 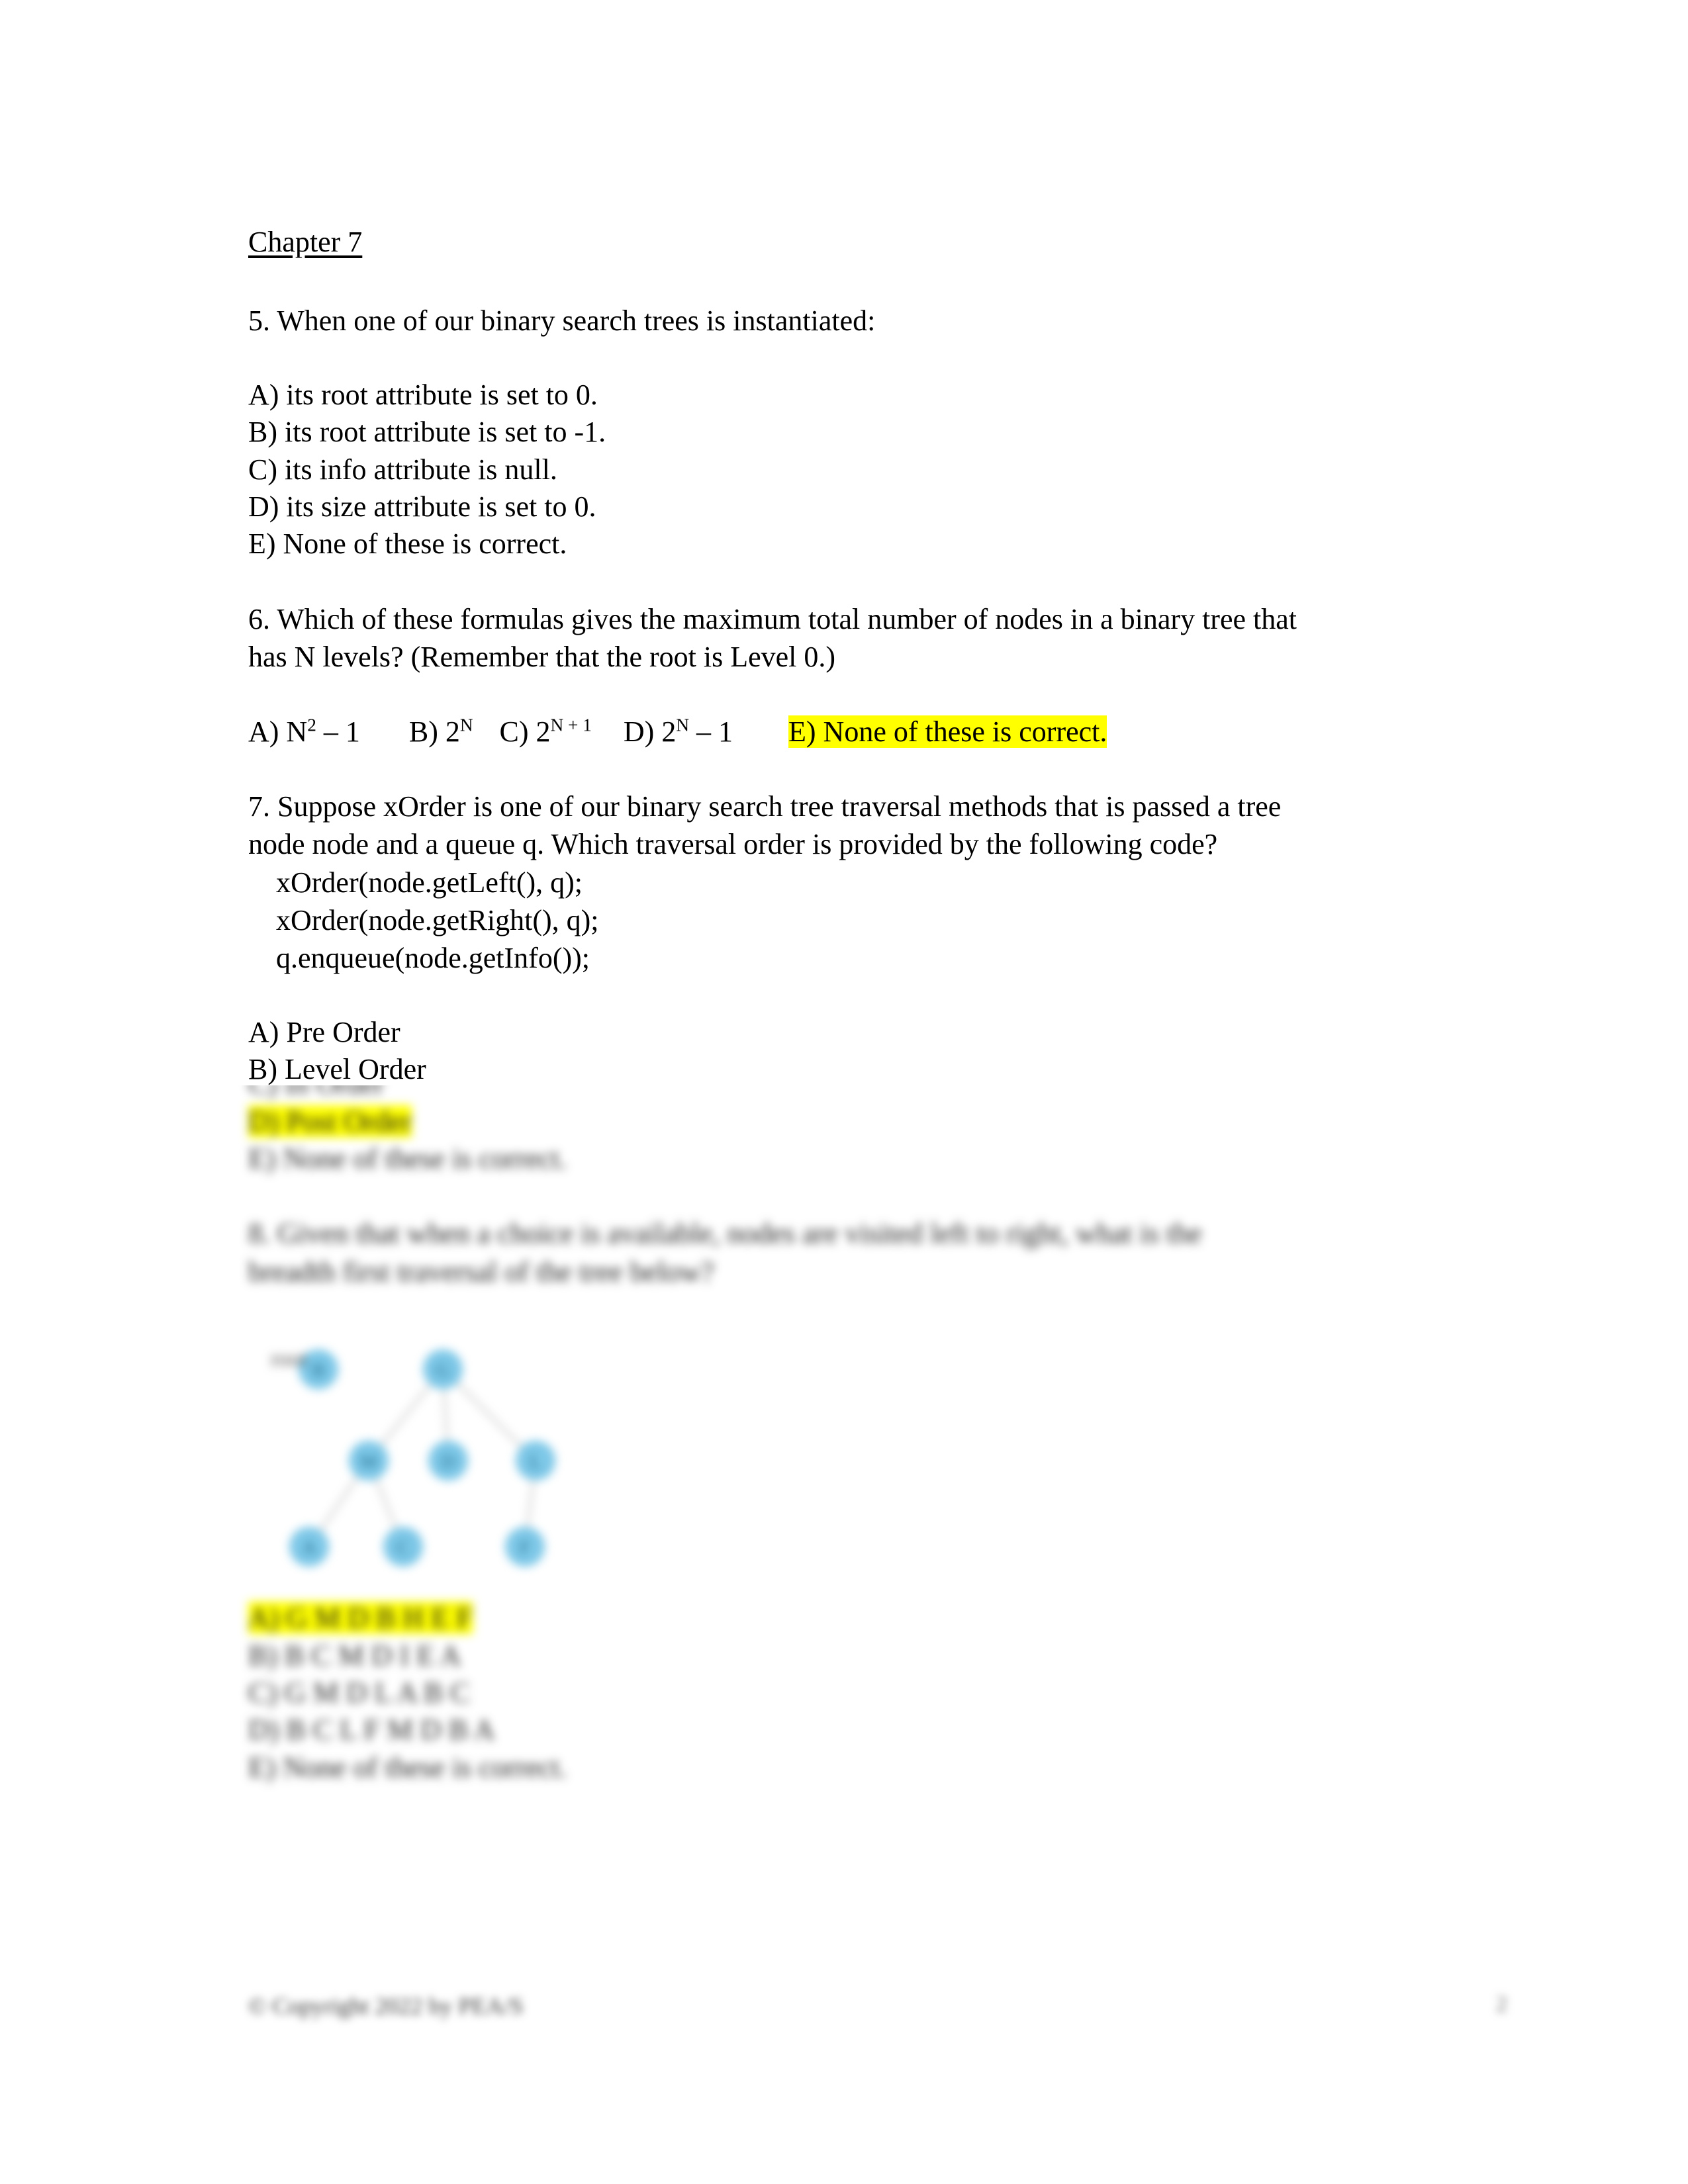 What do you see at coordinates (318, 1370) in the screenshot?
I see `tree-node-label: B` at bounding box center [318, 1370].